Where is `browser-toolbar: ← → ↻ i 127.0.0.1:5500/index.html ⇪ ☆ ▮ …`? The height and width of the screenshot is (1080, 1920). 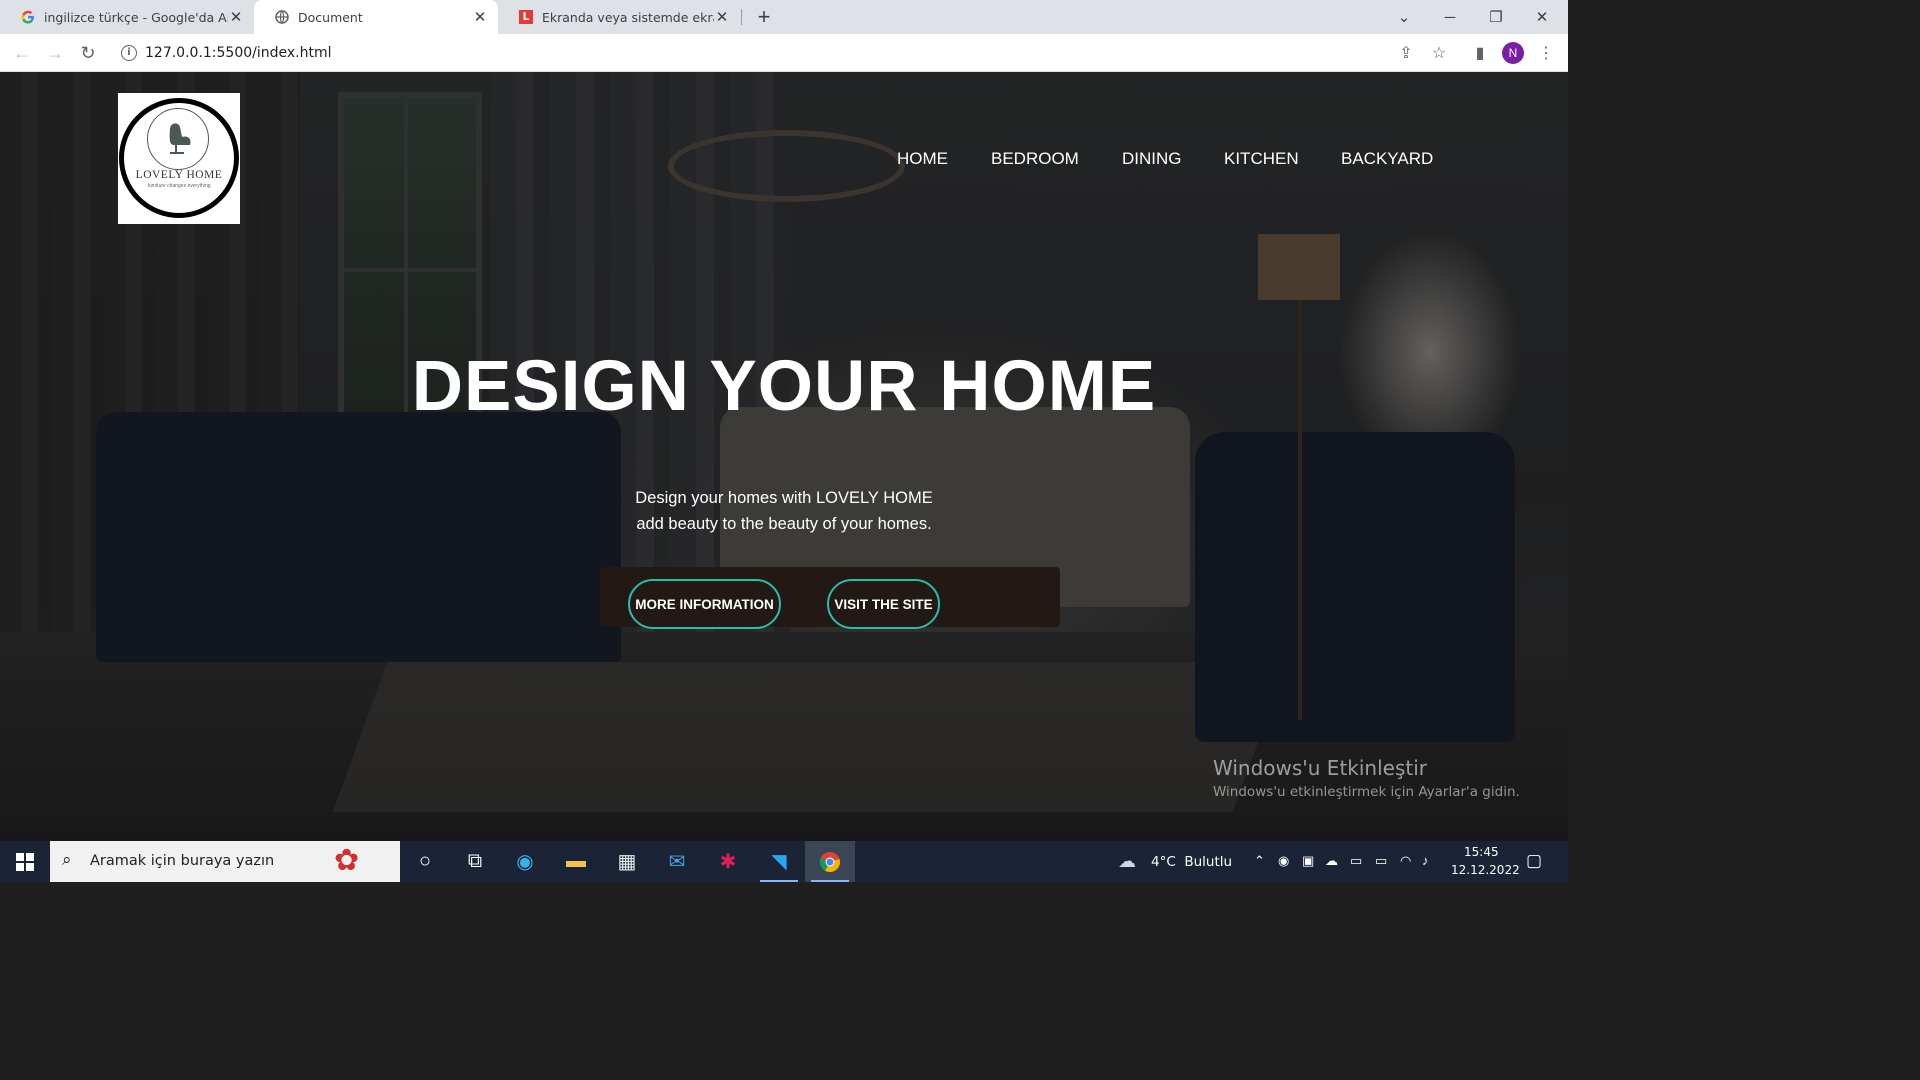 browser-toolbar: ← → ↻ i 127.0.0.1:5500/index.html ⇪ ☆ ▮ … is located at coordinates (784, 53).